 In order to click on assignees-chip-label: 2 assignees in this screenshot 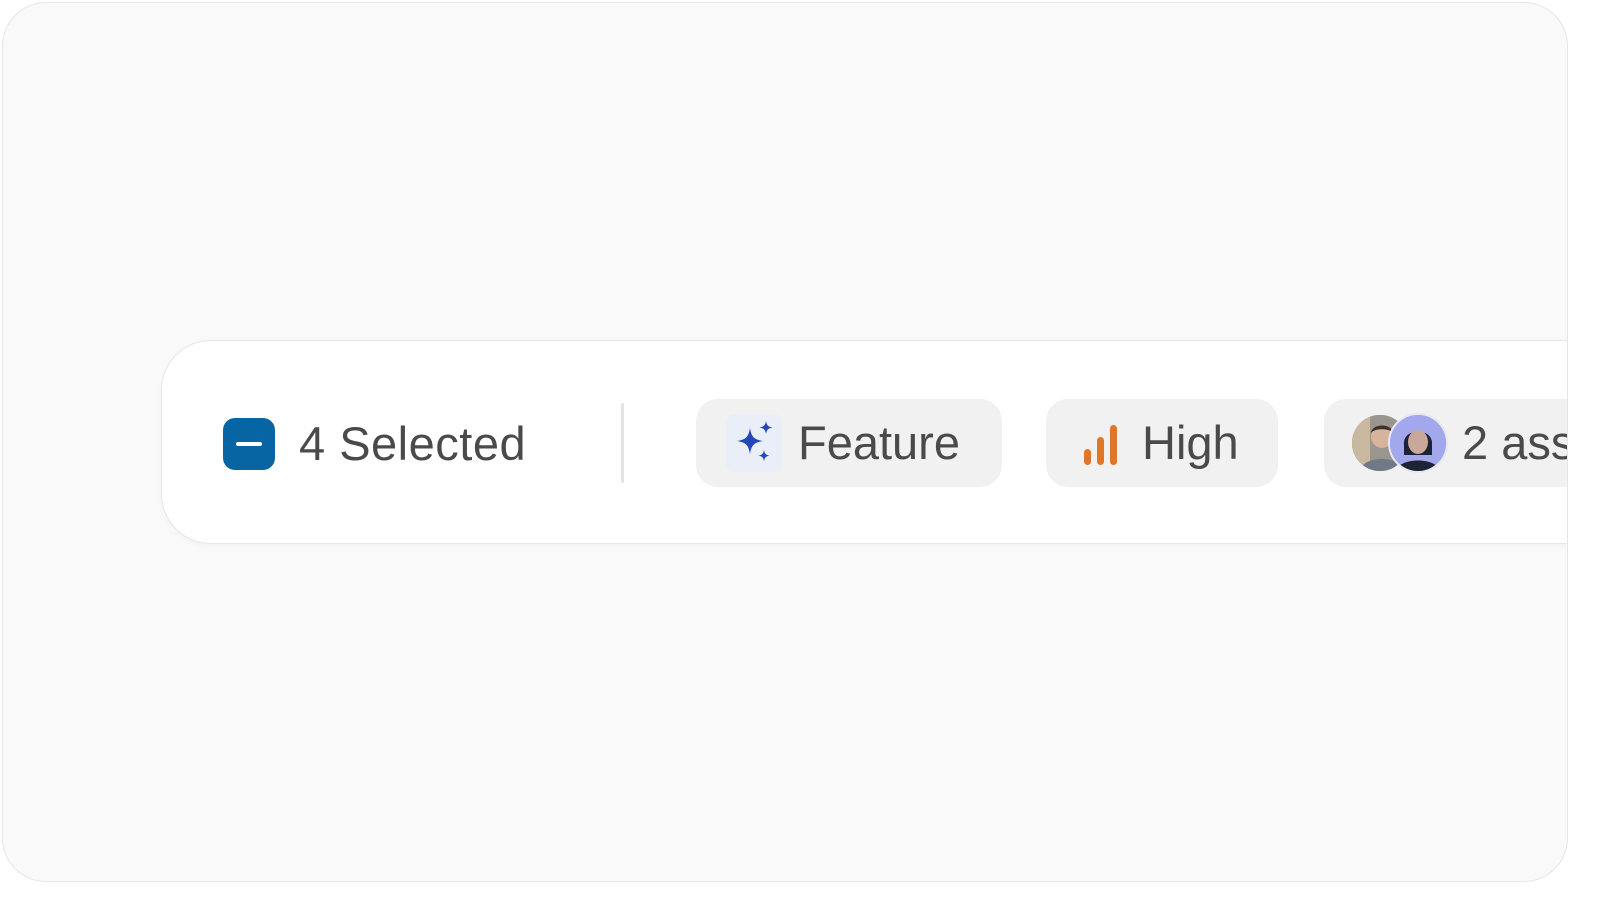, I will do `click(1514, 442)`.